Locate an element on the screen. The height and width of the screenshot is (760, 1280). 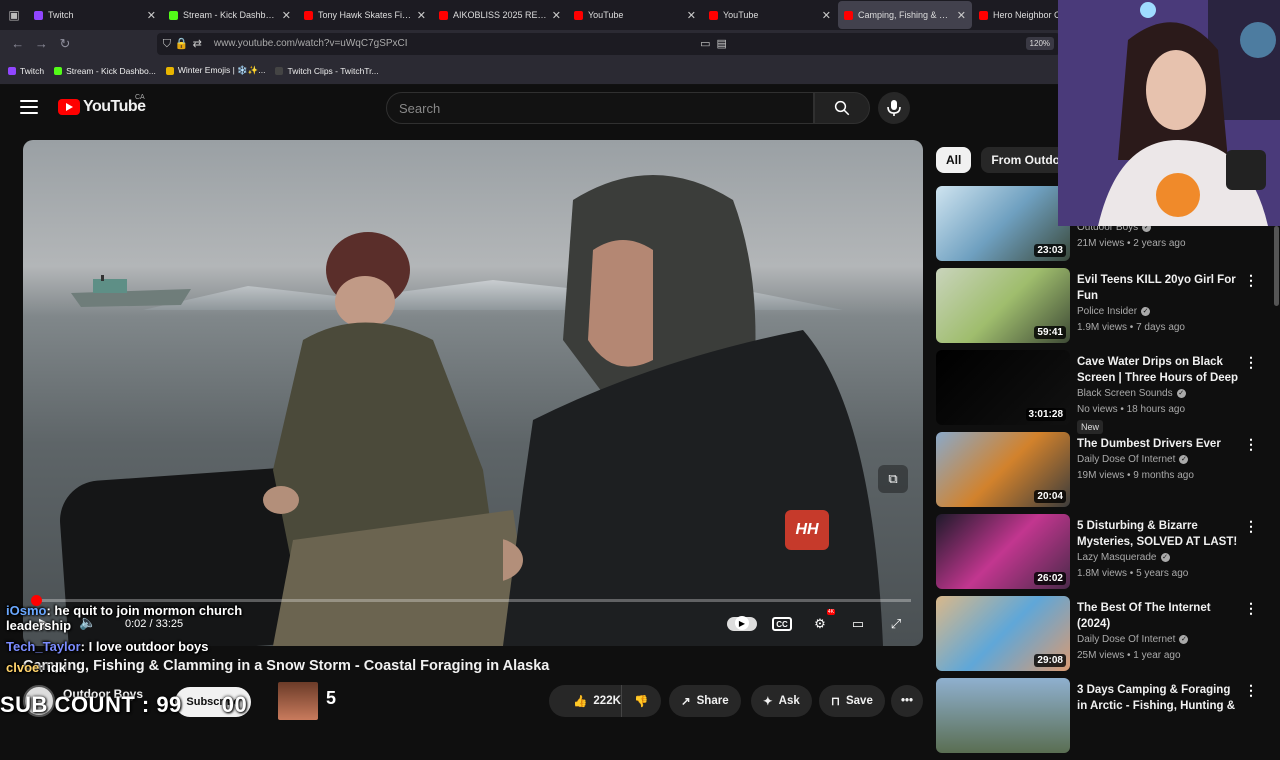
fullscreen-icon: ⤢ is located at coordinates (896, 624).